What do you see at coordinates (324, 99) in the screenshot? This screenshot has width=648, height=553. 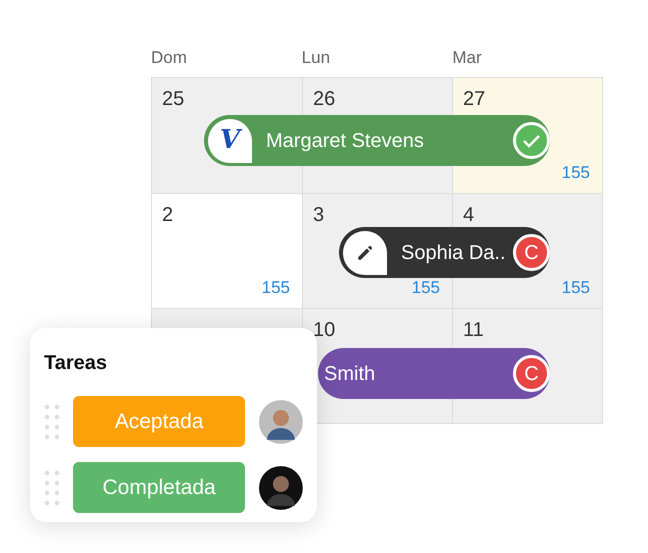 I see `day-number: 26` at bounding box center [324, 99].